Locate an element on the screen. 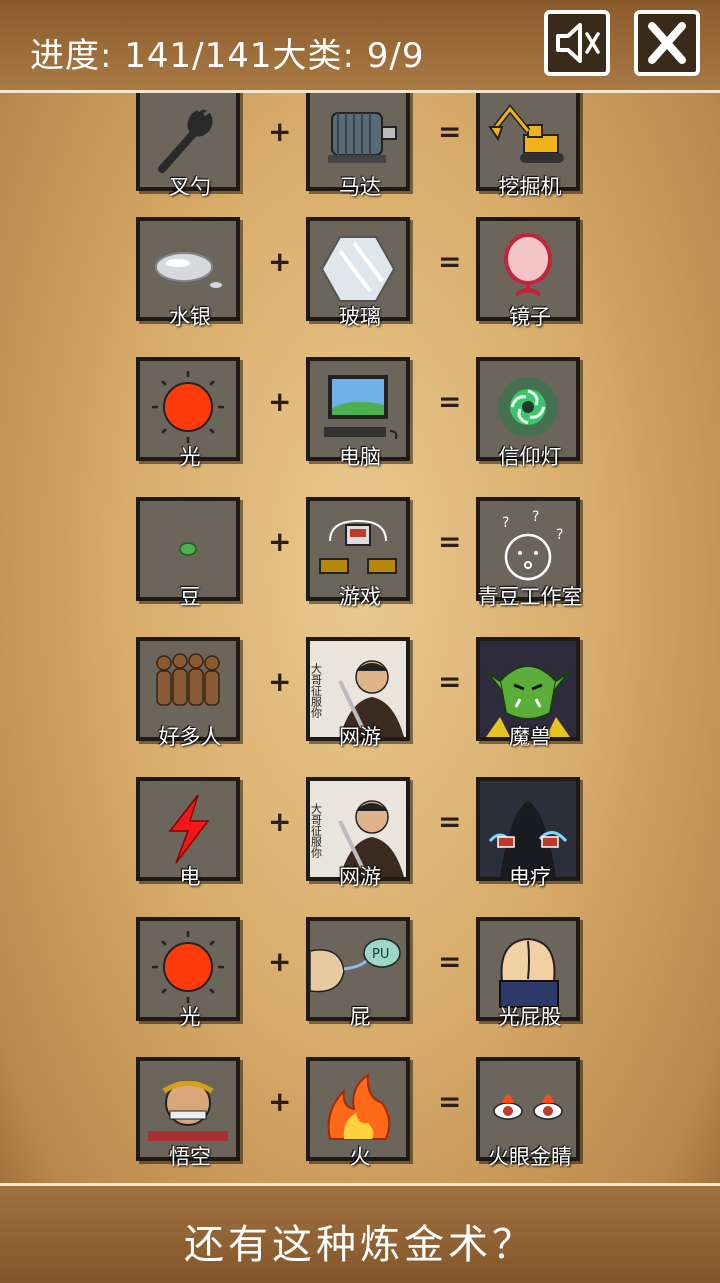  ingredient-b-label: 火 is located at coordinates (360, 1157).